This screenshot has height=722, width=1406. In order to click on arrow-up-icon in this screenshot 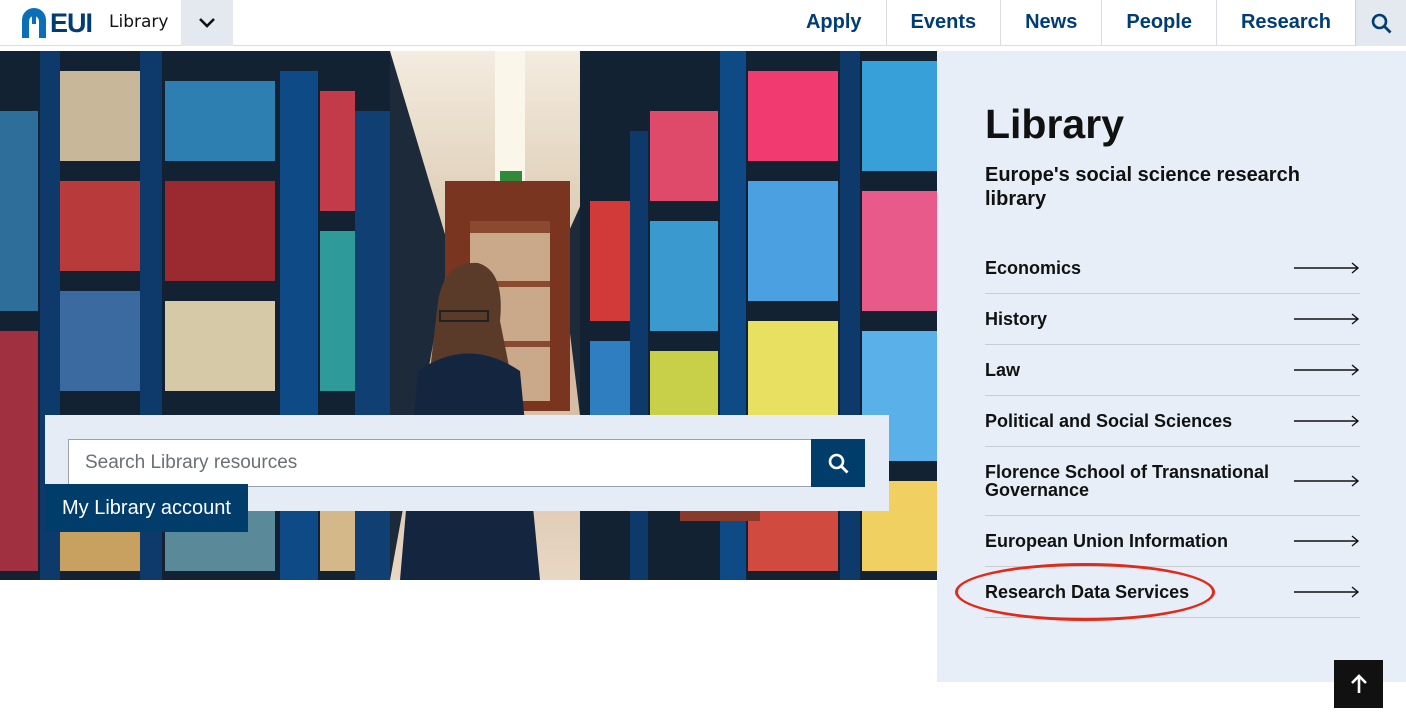, I will do `click(1358, 683)`.